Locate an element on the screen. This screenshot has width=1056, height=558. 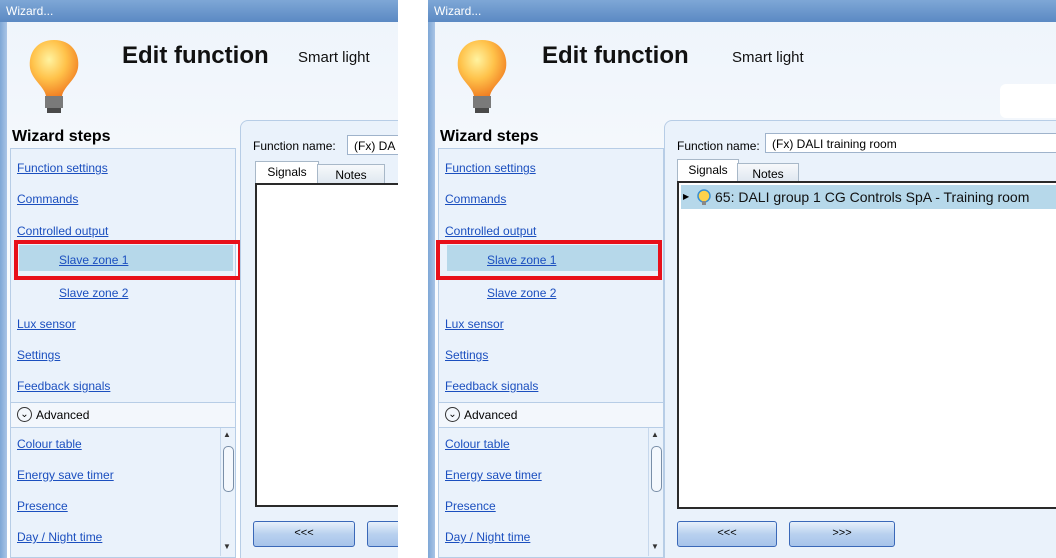
expand-arrow-icon: ▶ is located at coordinates (686, 196).